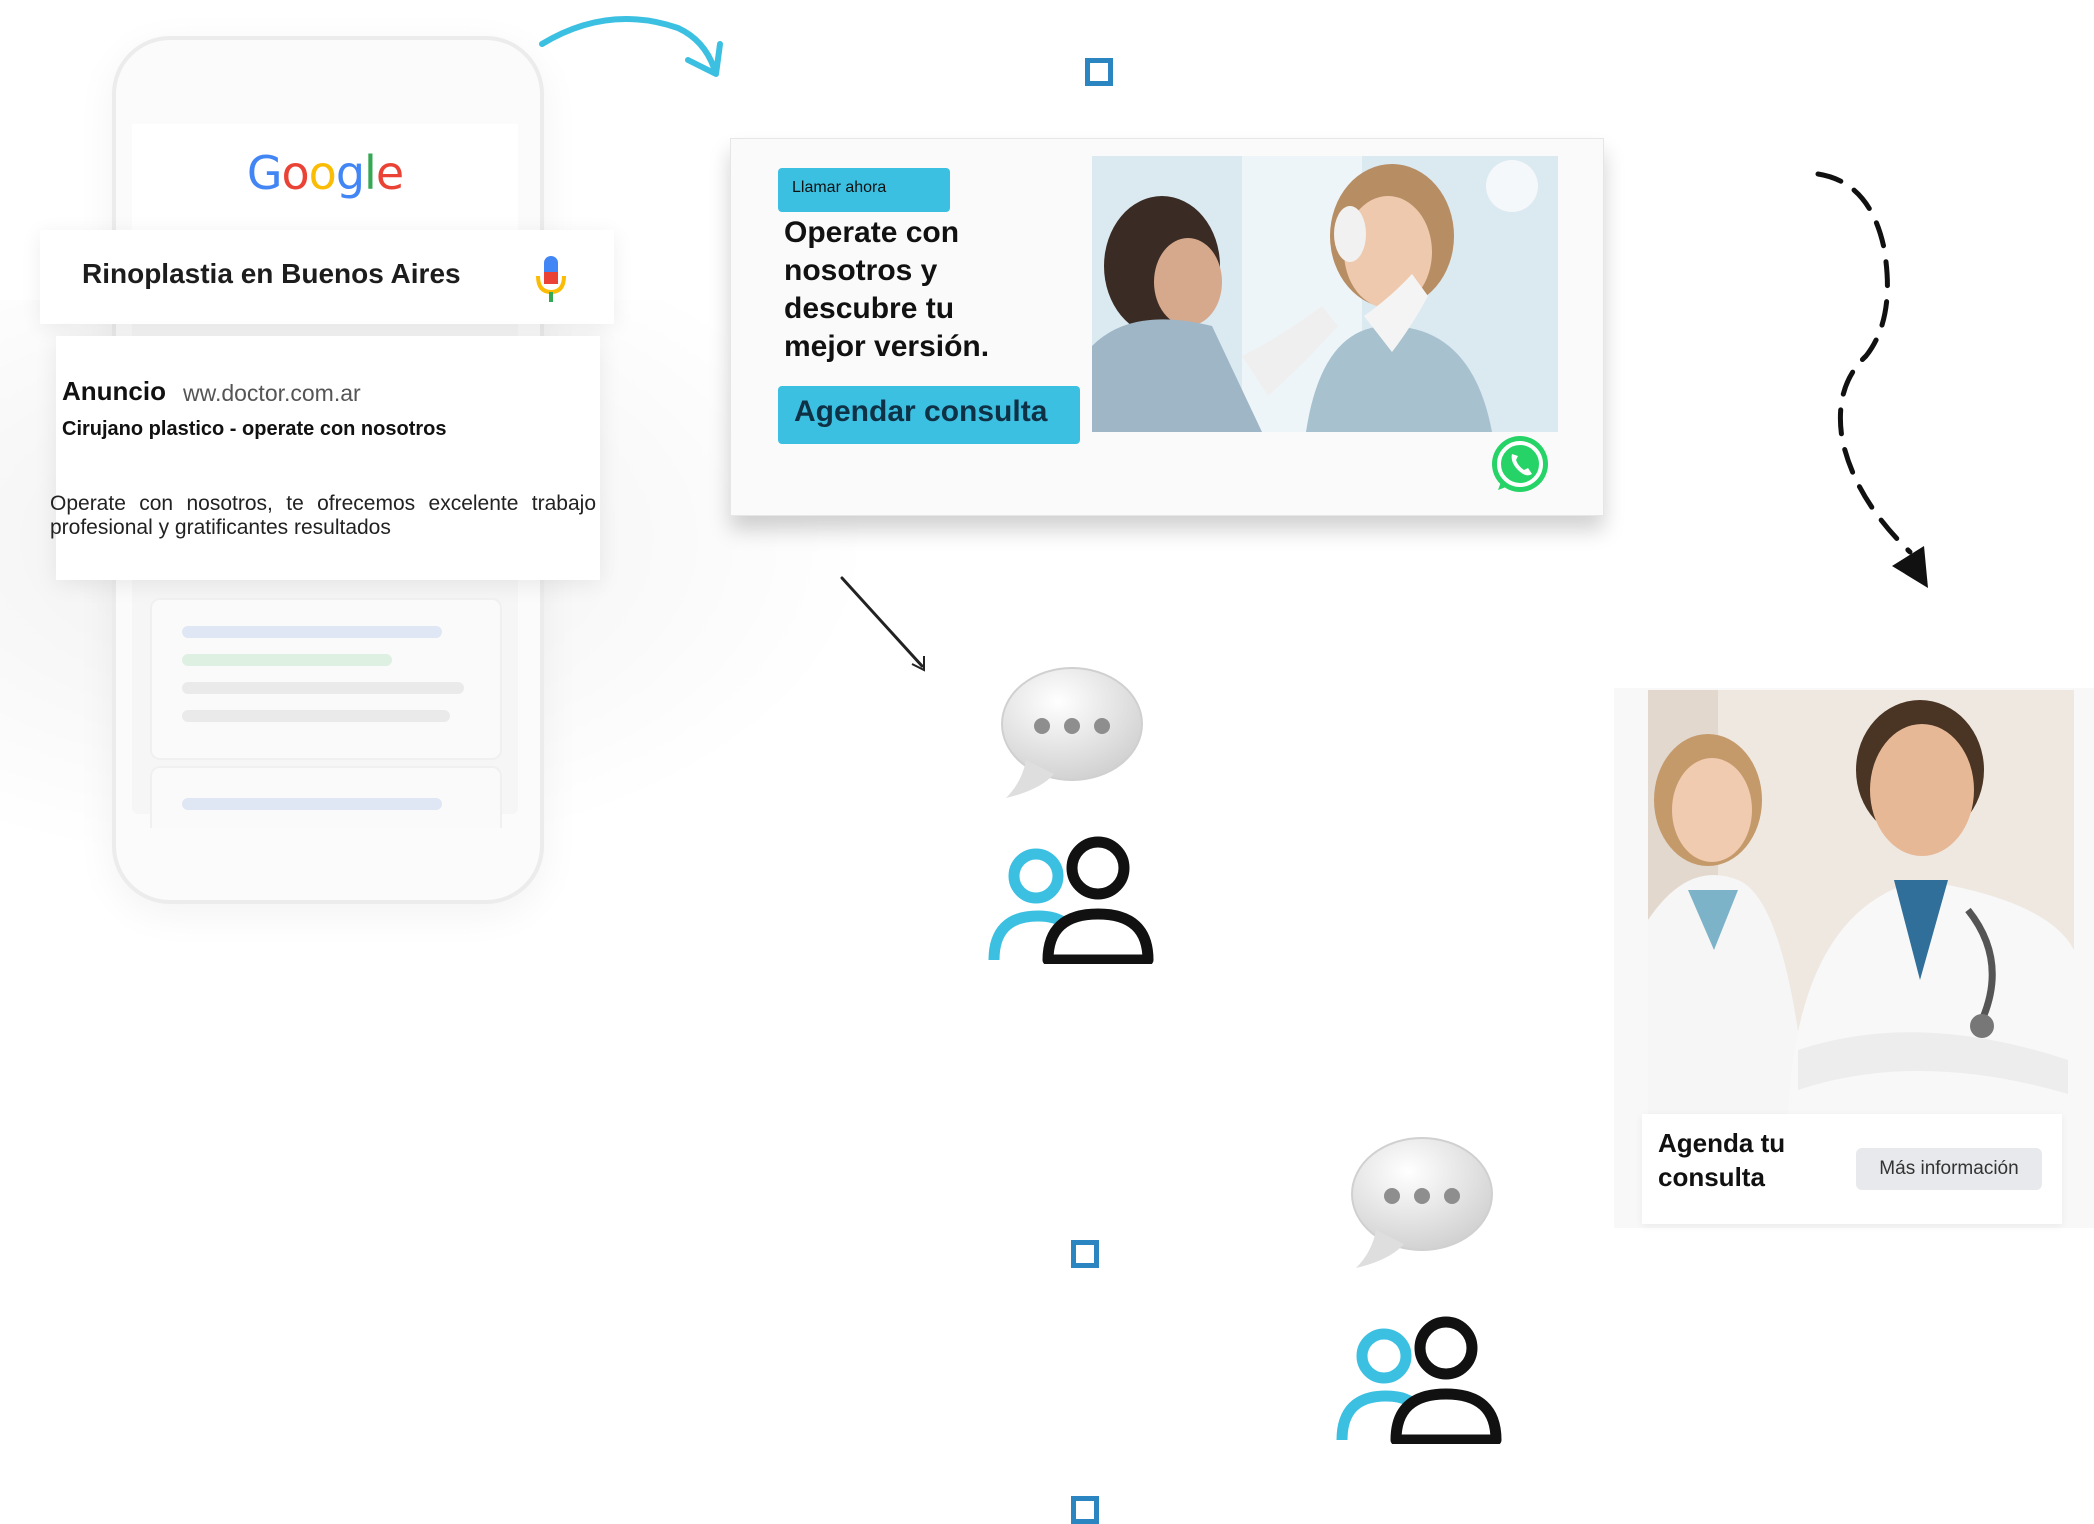 The image size is (2094, 1524). I want to click on ad-url: ww.doctor.com.ar, so click(272, 393).